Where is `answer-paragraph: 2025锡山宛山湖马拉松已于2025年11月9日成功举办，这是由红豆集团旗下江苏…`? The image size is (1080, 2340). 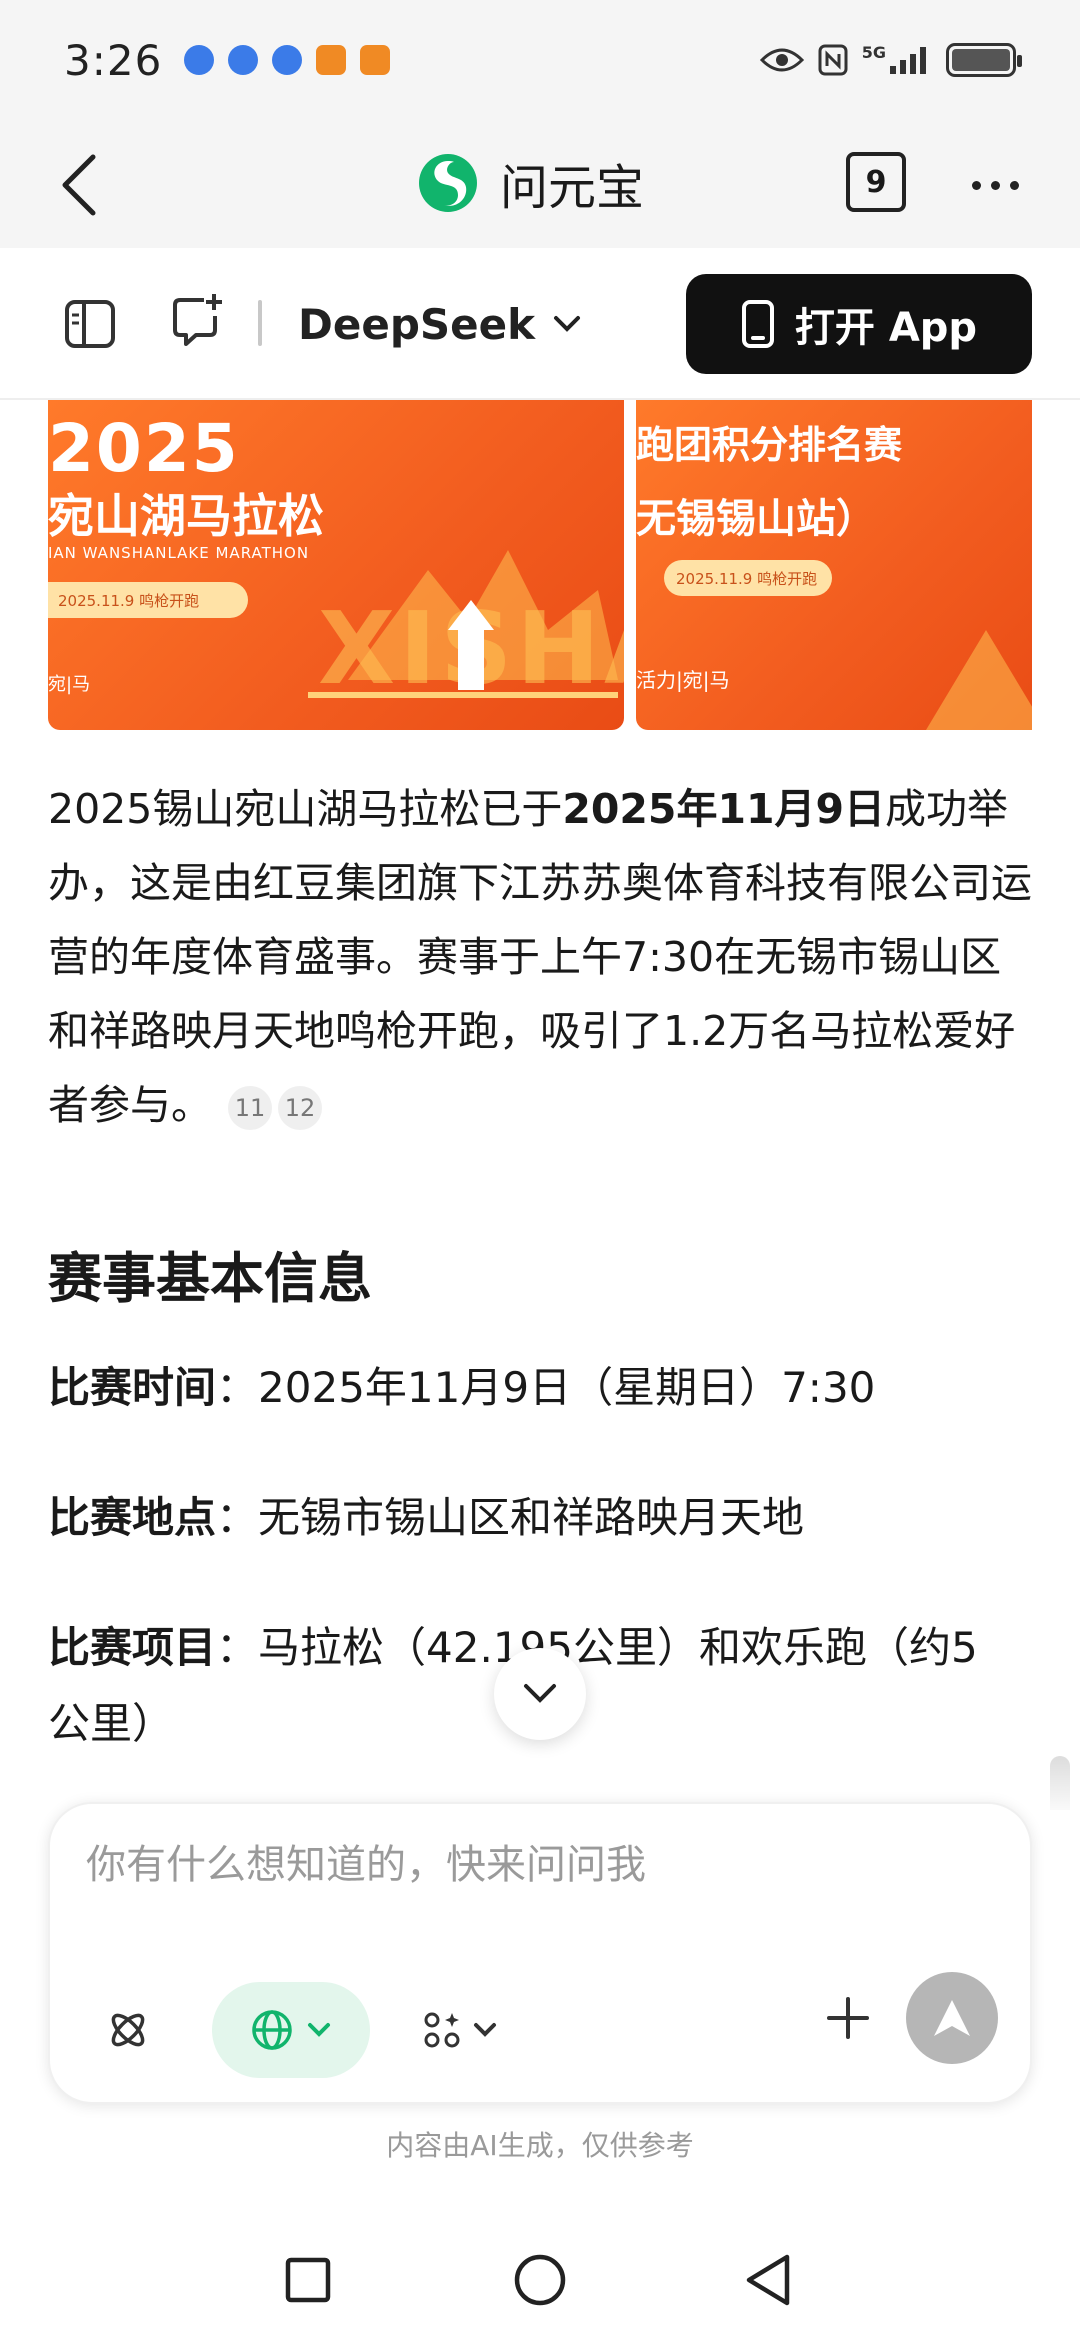 answer-paragraph: 2025锡山宛山湖马拉松已于2025年11月9日成功举办，这是由红豆集团旗下江苏… is located at coordinates (540, 957).